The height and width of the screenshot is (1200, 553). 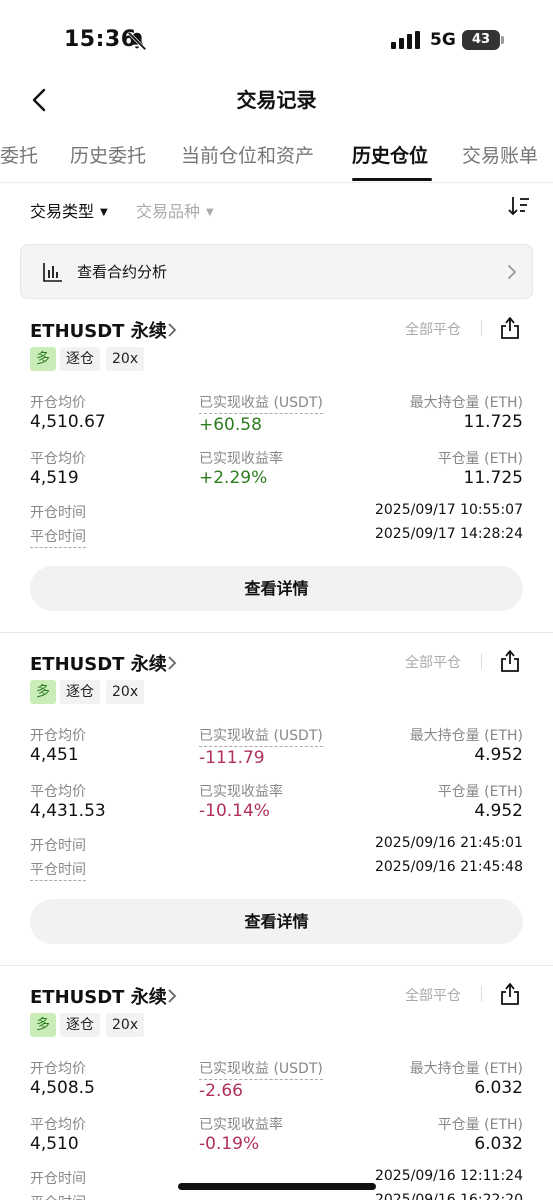 I want to click on signal-icon, so click(x=405, y=40).